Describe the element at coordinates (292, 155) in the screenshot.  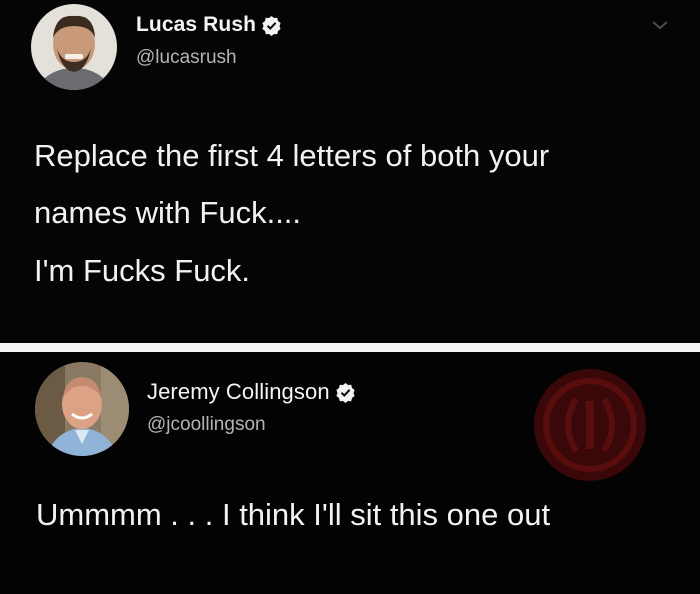
I see `tweet-1-line-1: Replace the first 4 letters of both your` at that location.